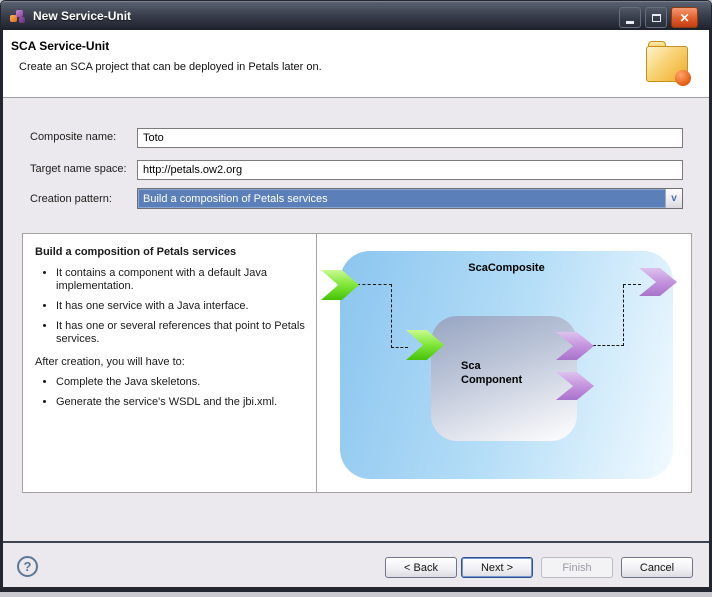 Image resolution: width=712 pixels, height=597 pixels. Describe the element at coordinates (60, 46) in the screenshot. I see `wizard-page-title: SCA Service-Unit` at that location.